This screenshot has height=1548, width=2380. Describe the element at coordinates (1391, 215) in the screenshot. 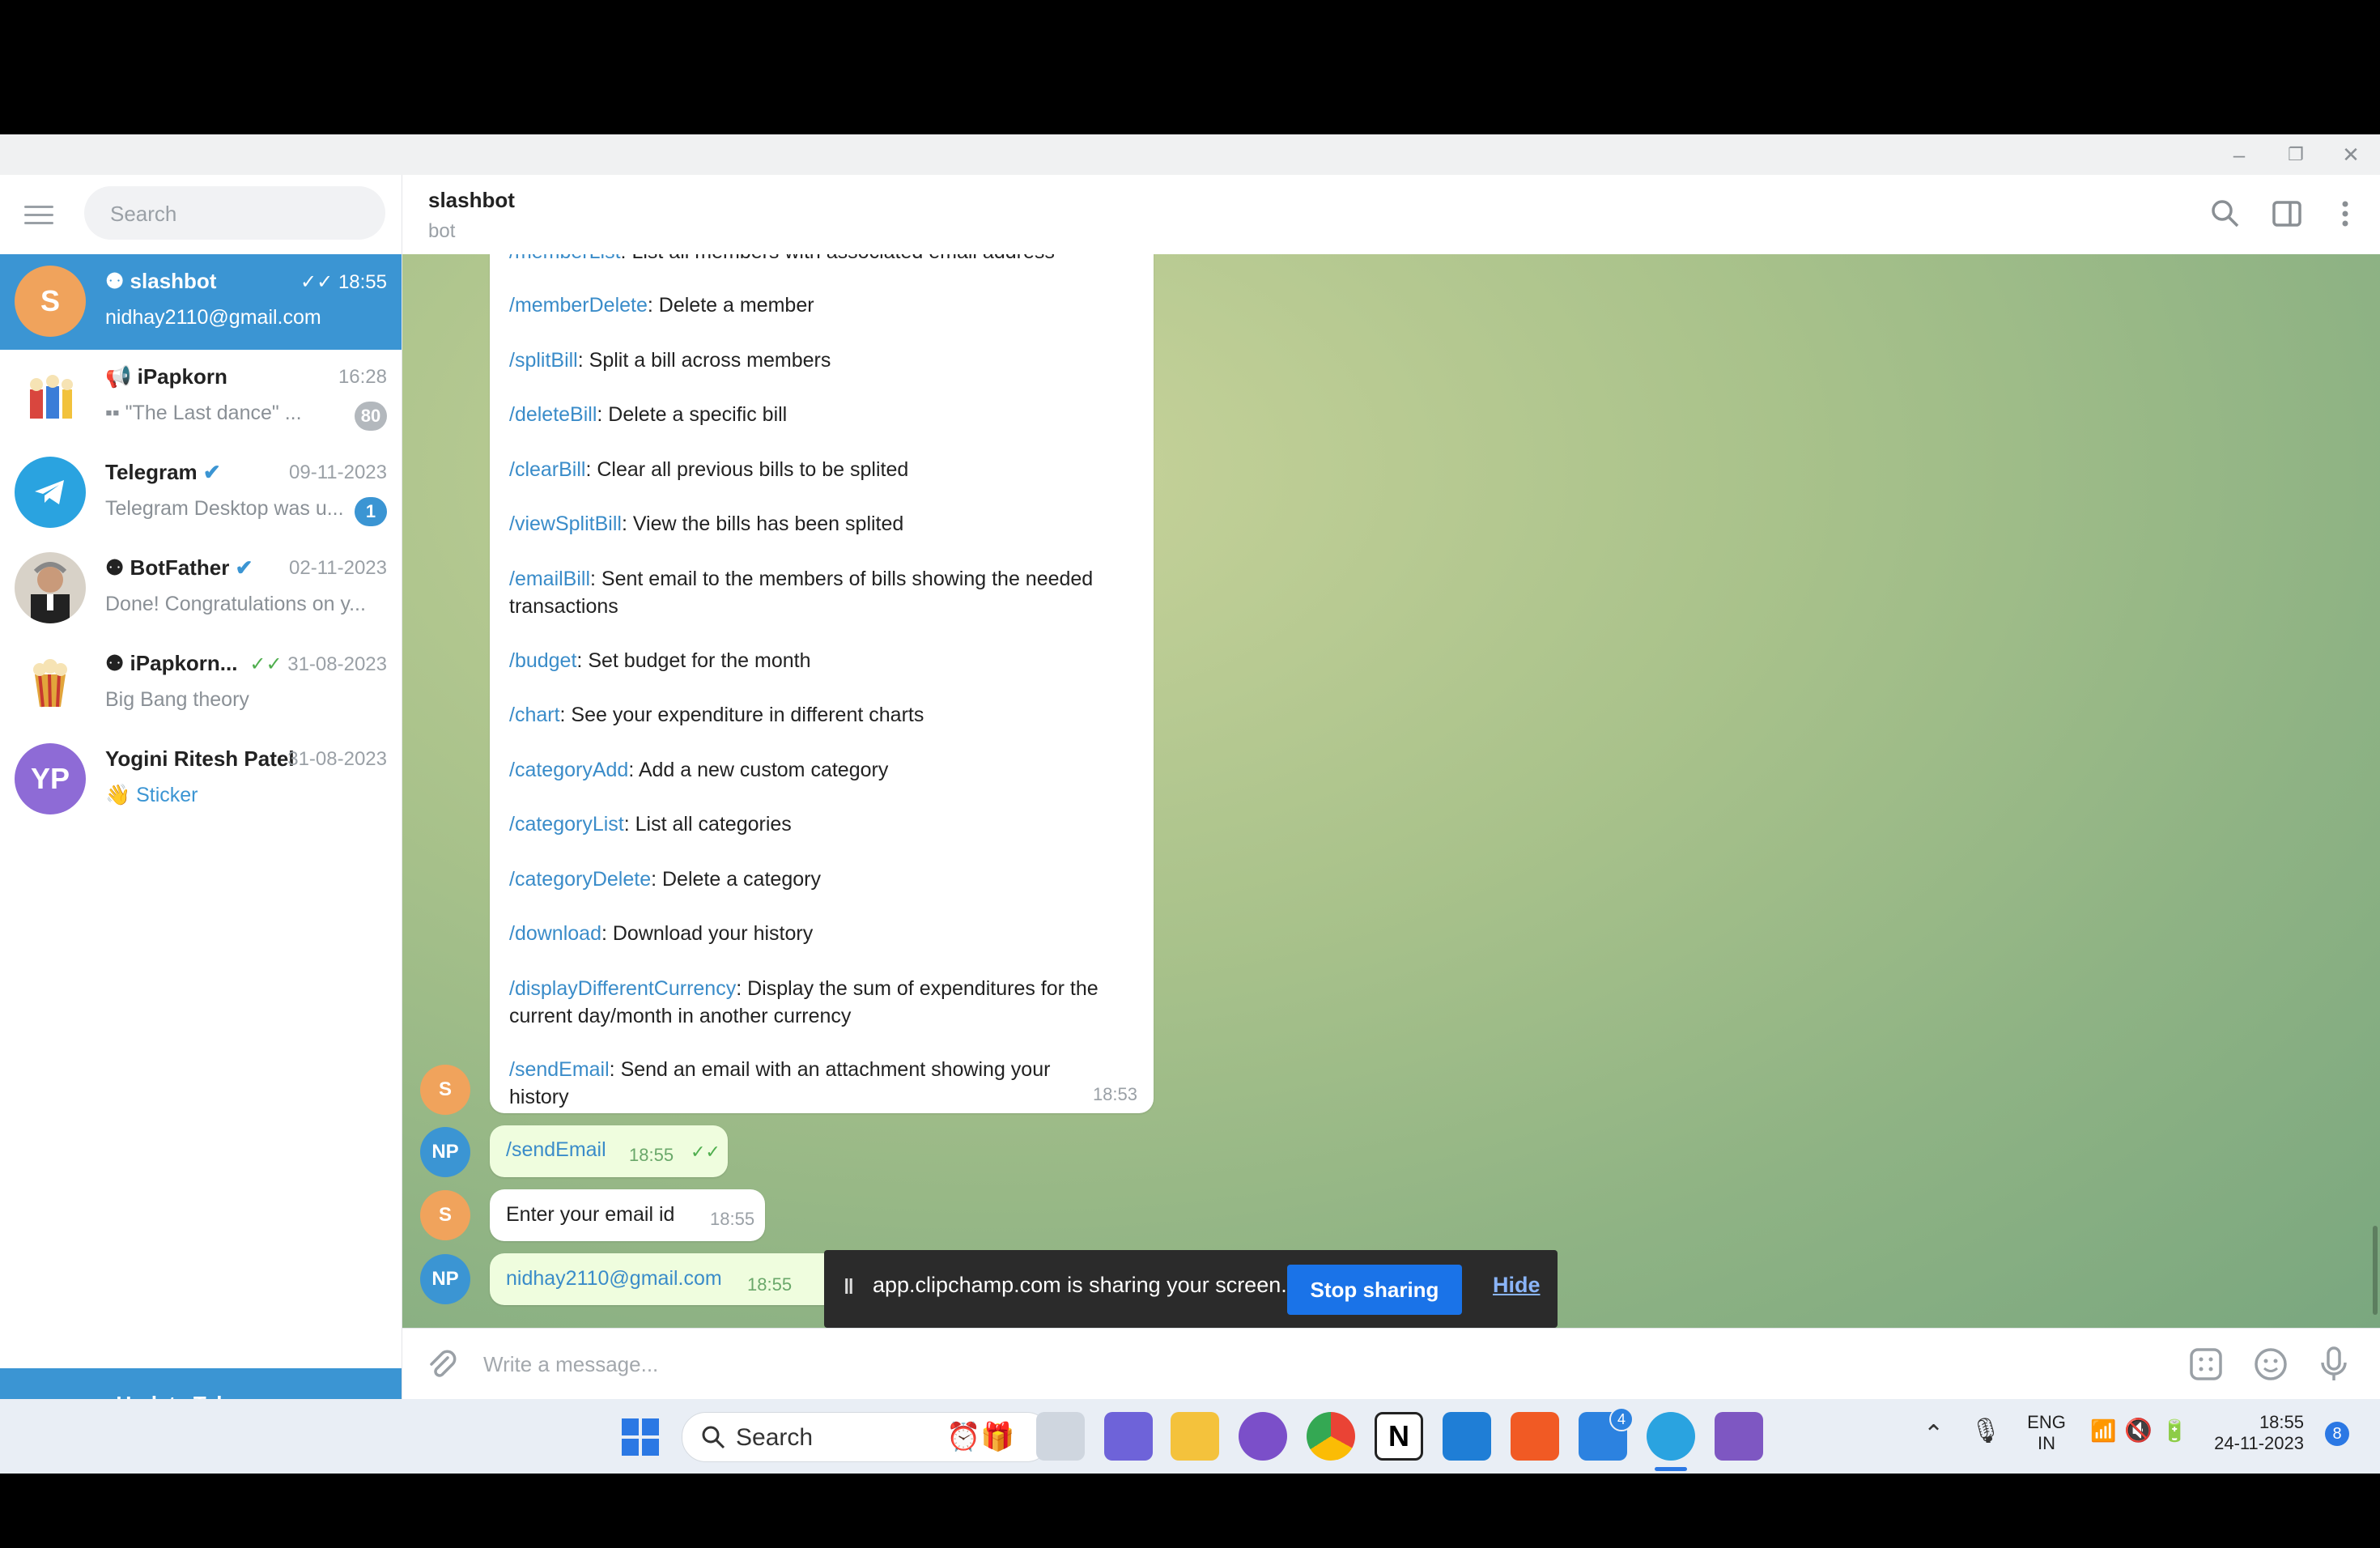

I see `chat-header: slashbot bot` at that location.